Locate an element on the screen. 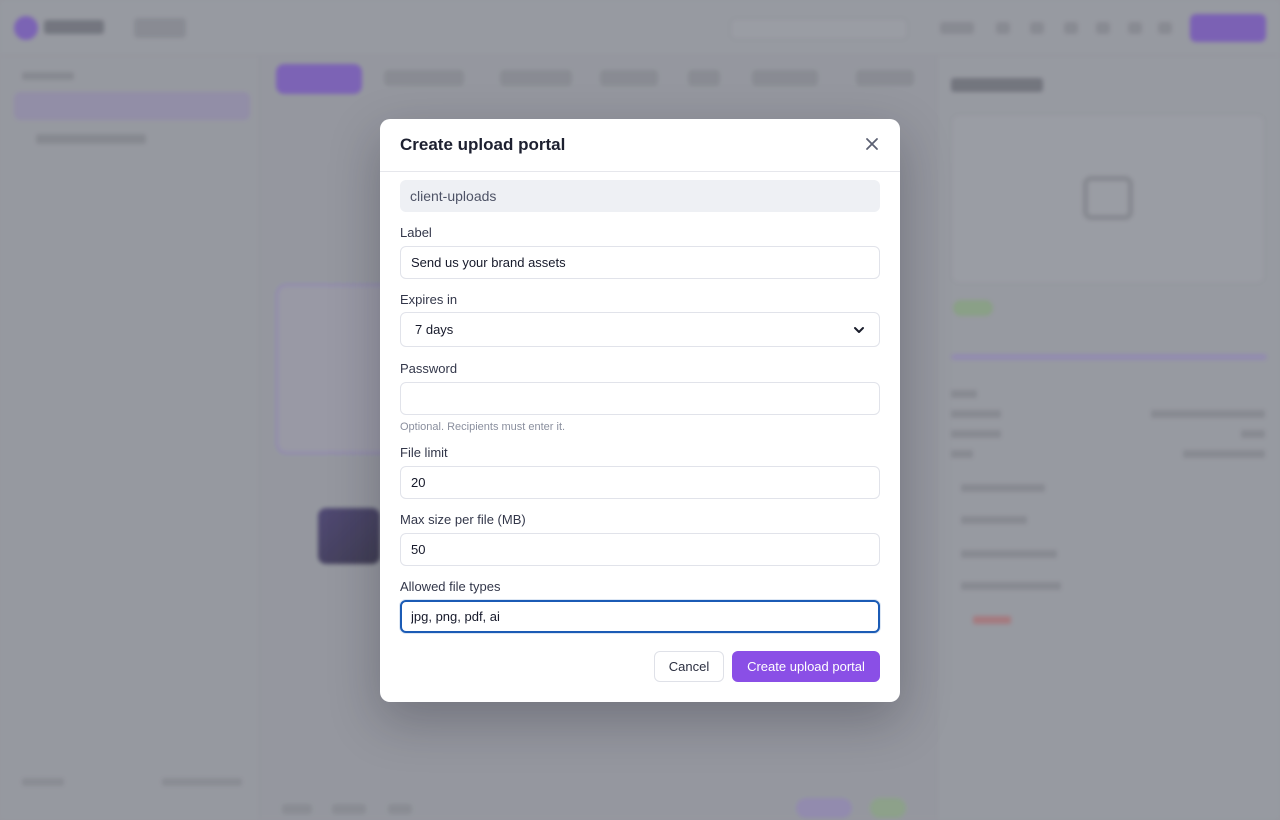  file-limit-input is located at coordinates (640, 482).